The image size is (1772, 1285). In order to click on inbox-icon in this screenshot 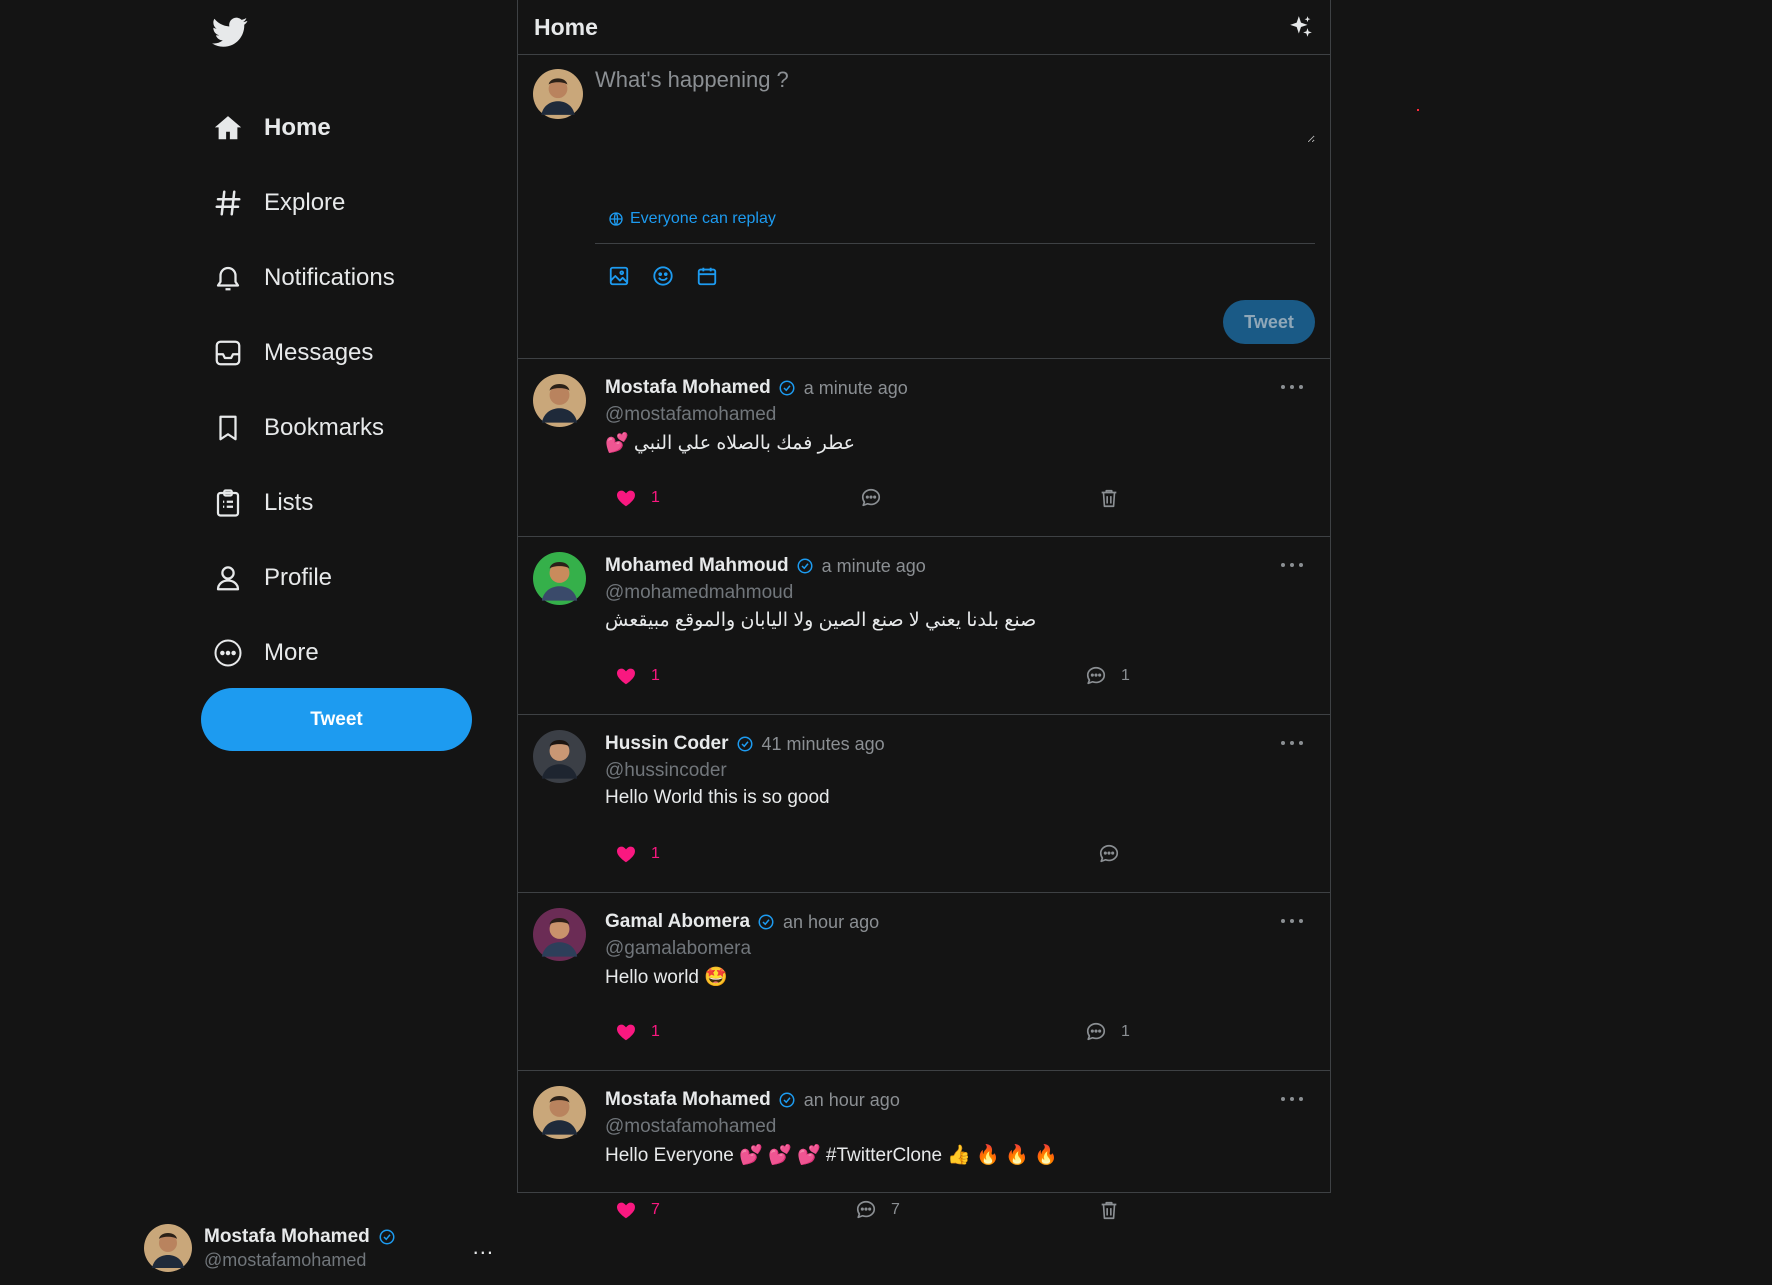, I will do `click(228, 353)`.